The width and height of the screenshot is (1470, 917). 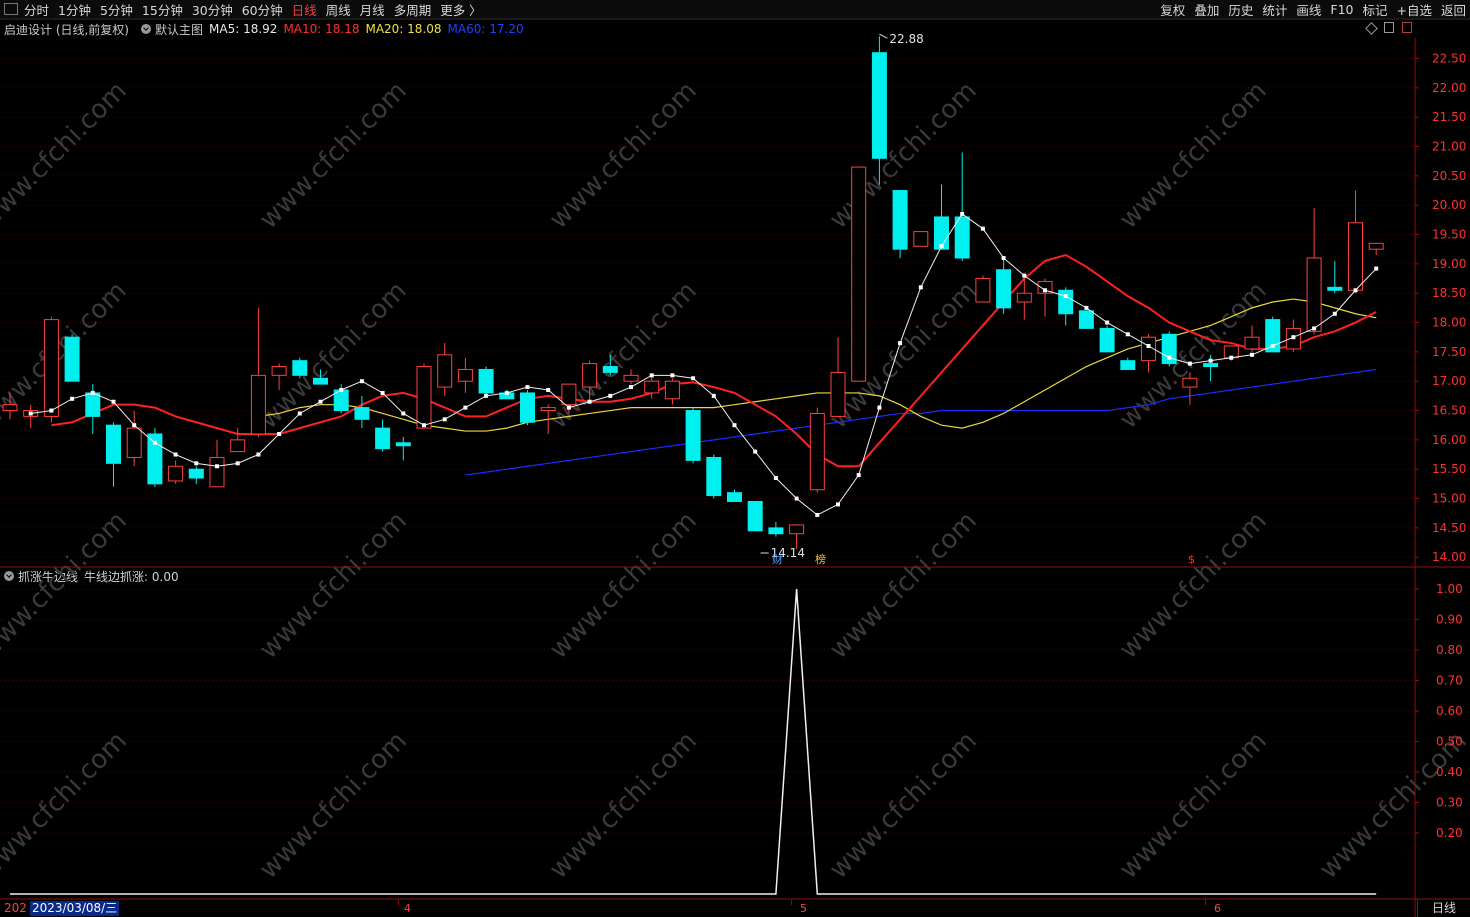 What do you see at coordinates (1449, 499) in the screenshot?
I see `y-tick-label: 15.00` at bounding box center [1449, 499].